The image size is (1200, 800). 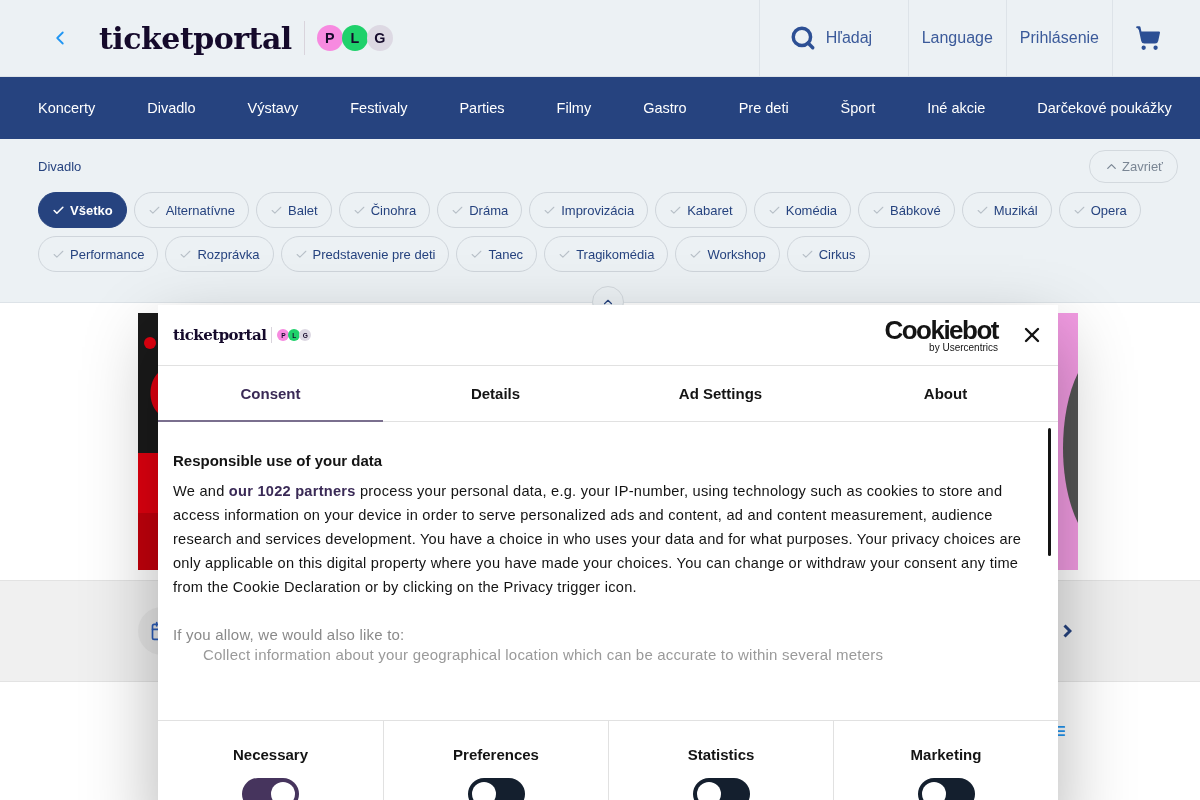 What do you see at coordinates (270, 754) in the screenshot?
I see `category-label: Necessary` at bounding box center [270, 754].